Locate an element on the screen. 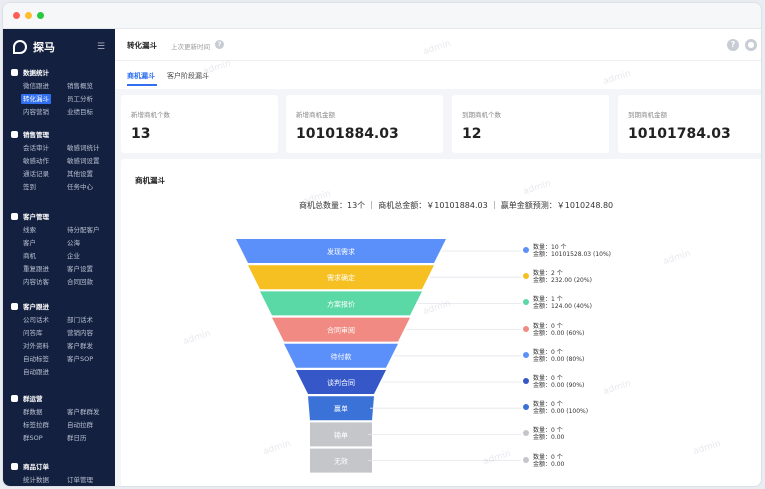 The height and width of the screenshot is (489, 765). legend-amount: 金额：10101528.03 (10%) is located at coordinates (572, 254).